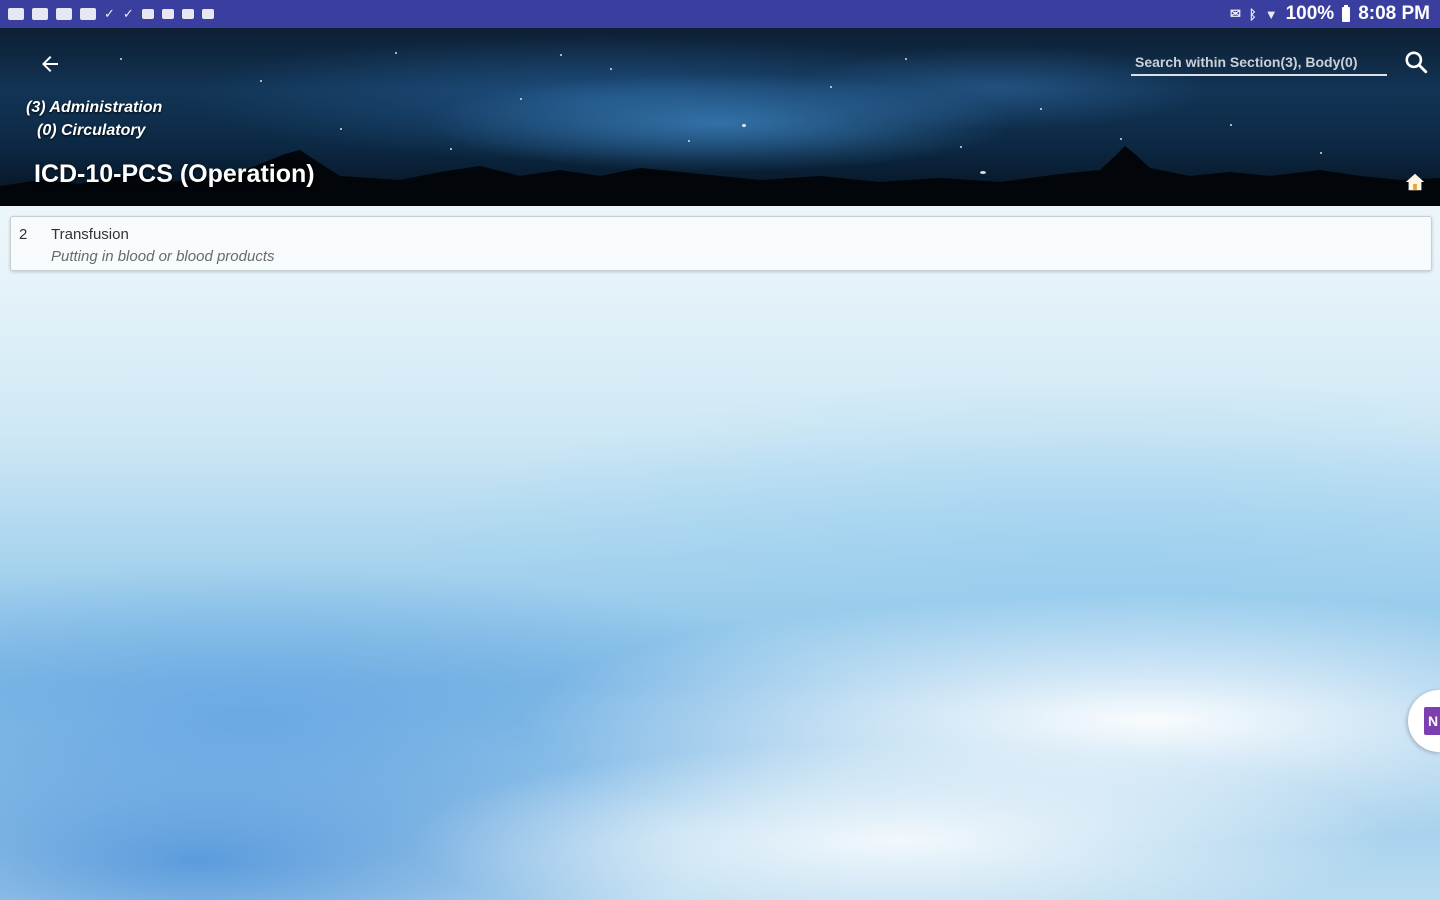 Image resolution: width=1440 pixels, height=900 pixels. I want to click on onenote-icon: N, so click(1432, 721).